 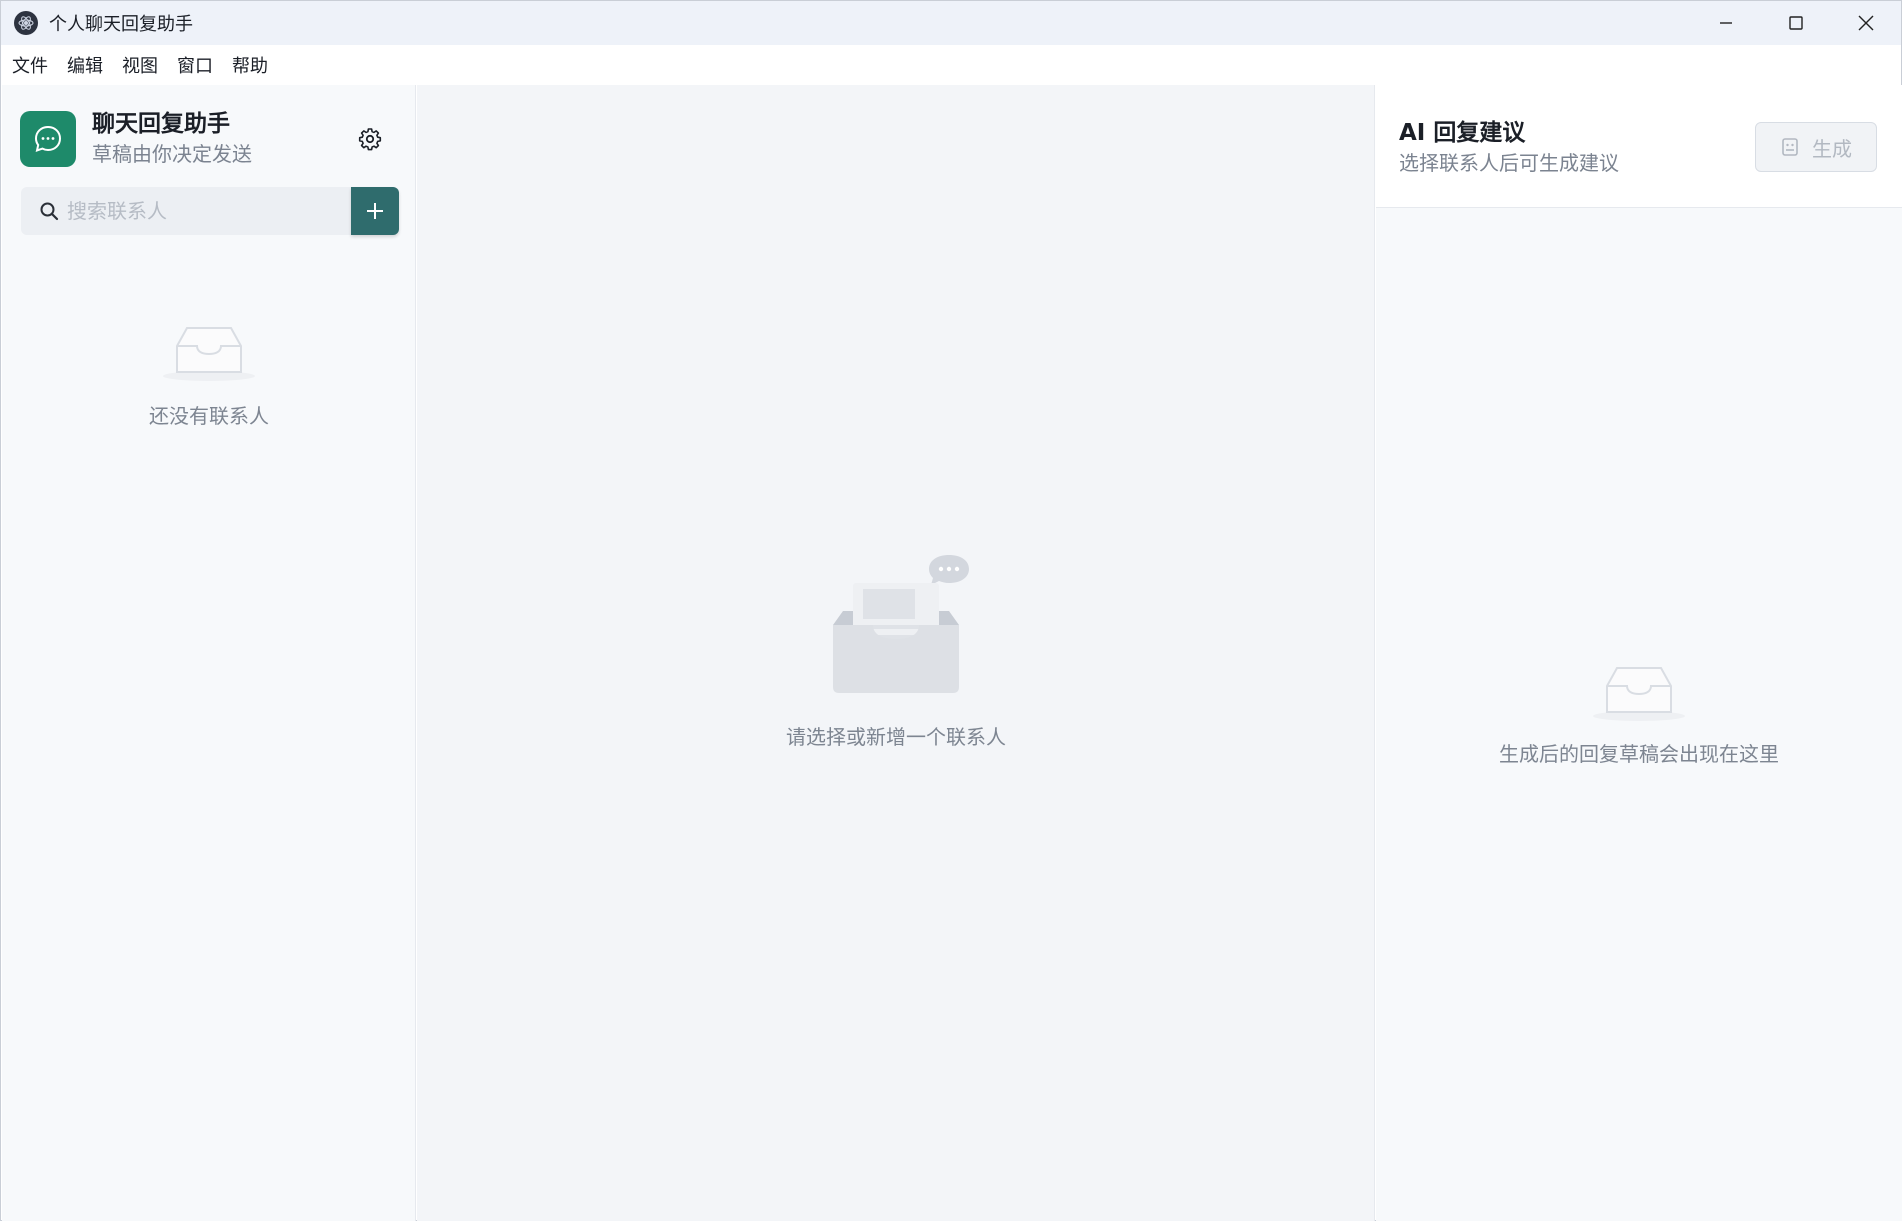 I want to click on gear-icon, so click(x=370, y=139).